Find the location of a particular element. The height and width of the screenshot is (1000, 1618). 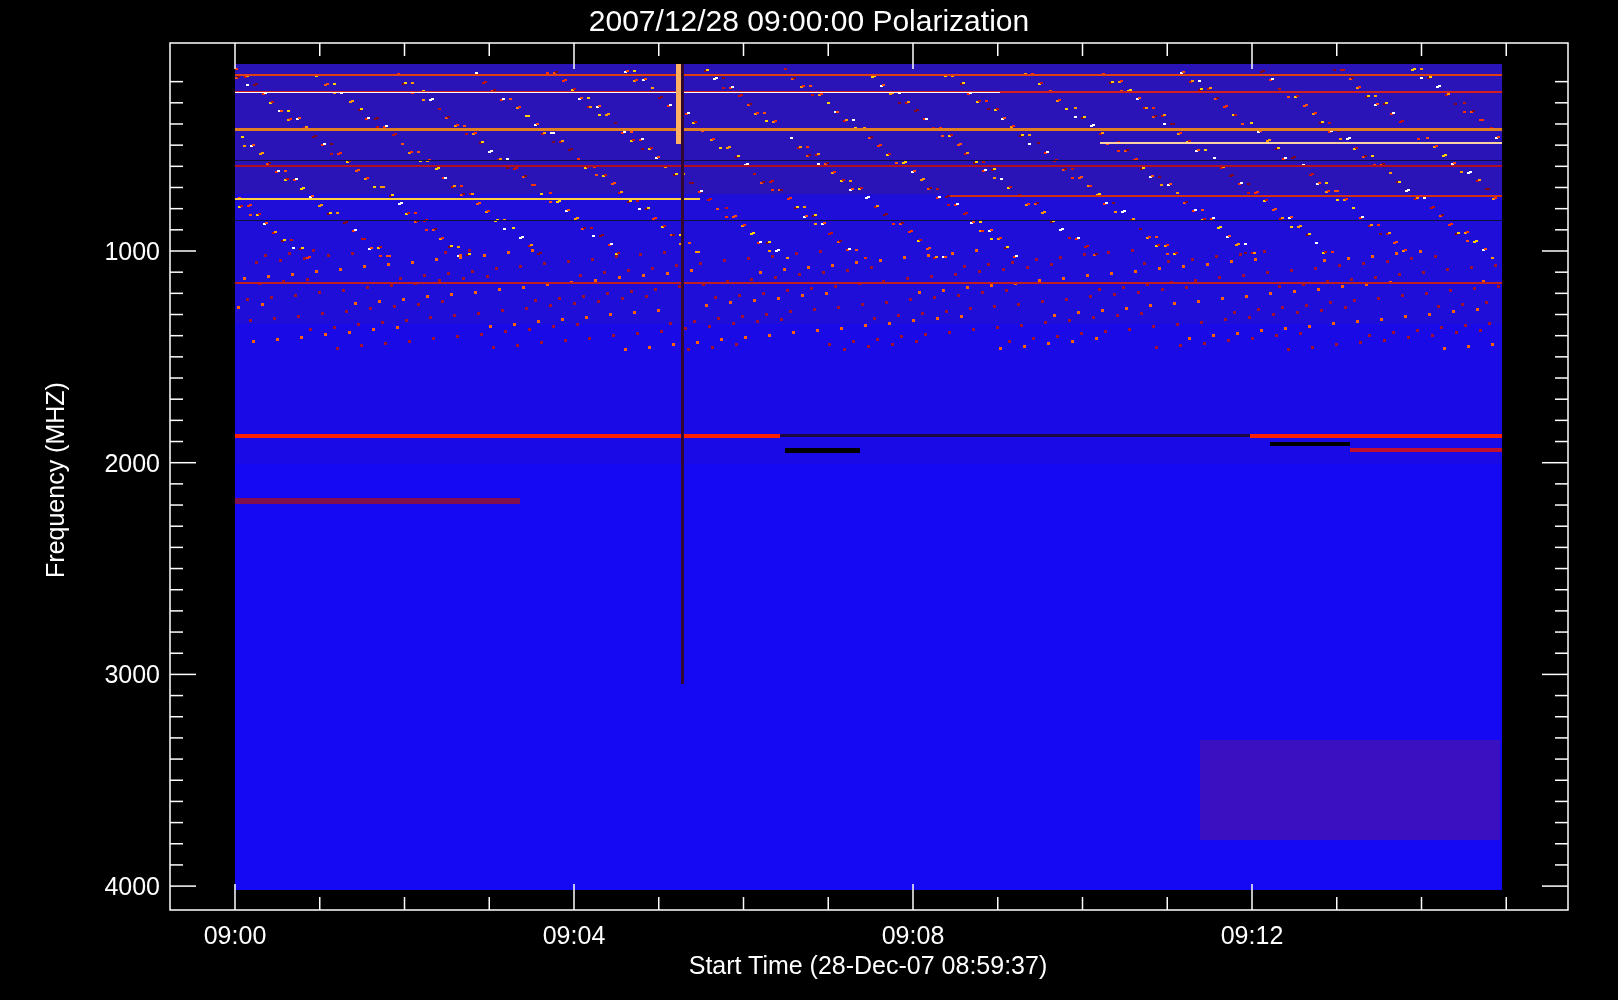

y-tick-label: 1000 is located at coordinates (132, 251).